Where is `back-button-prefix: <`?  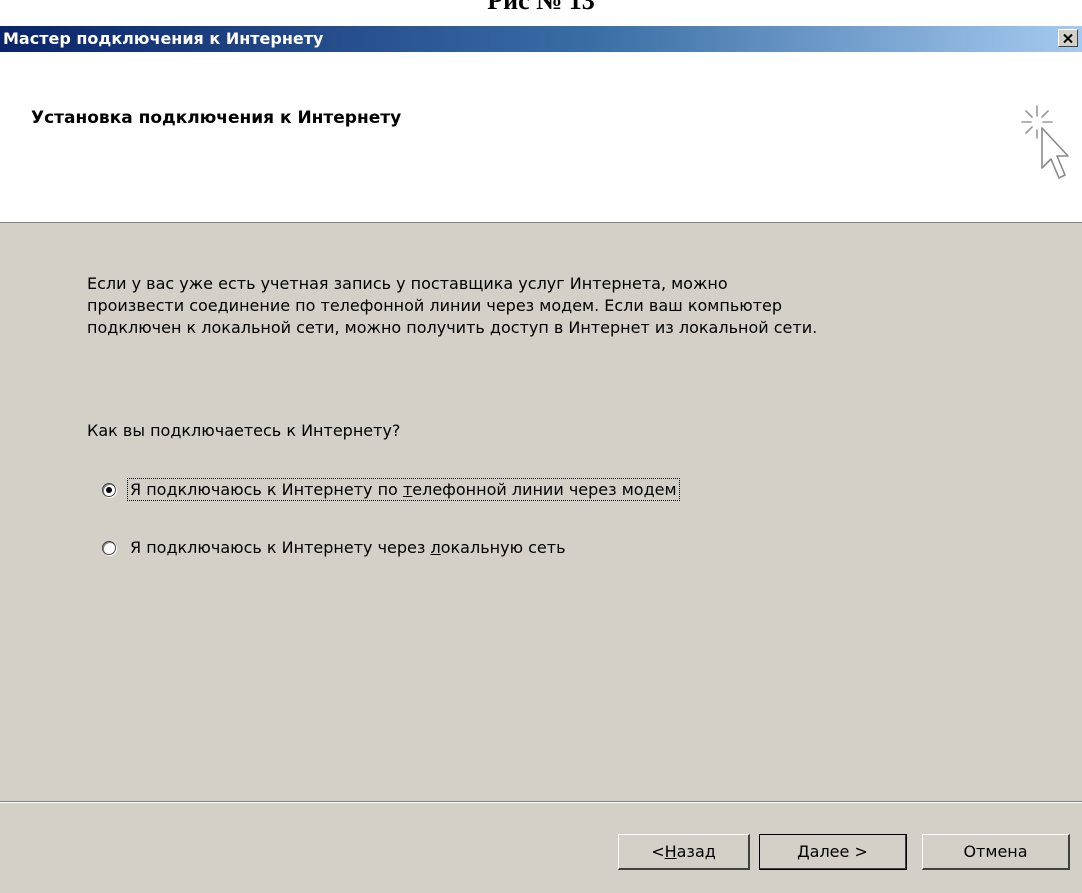
back-button-prefix: < is located at coordinates (658, 851).